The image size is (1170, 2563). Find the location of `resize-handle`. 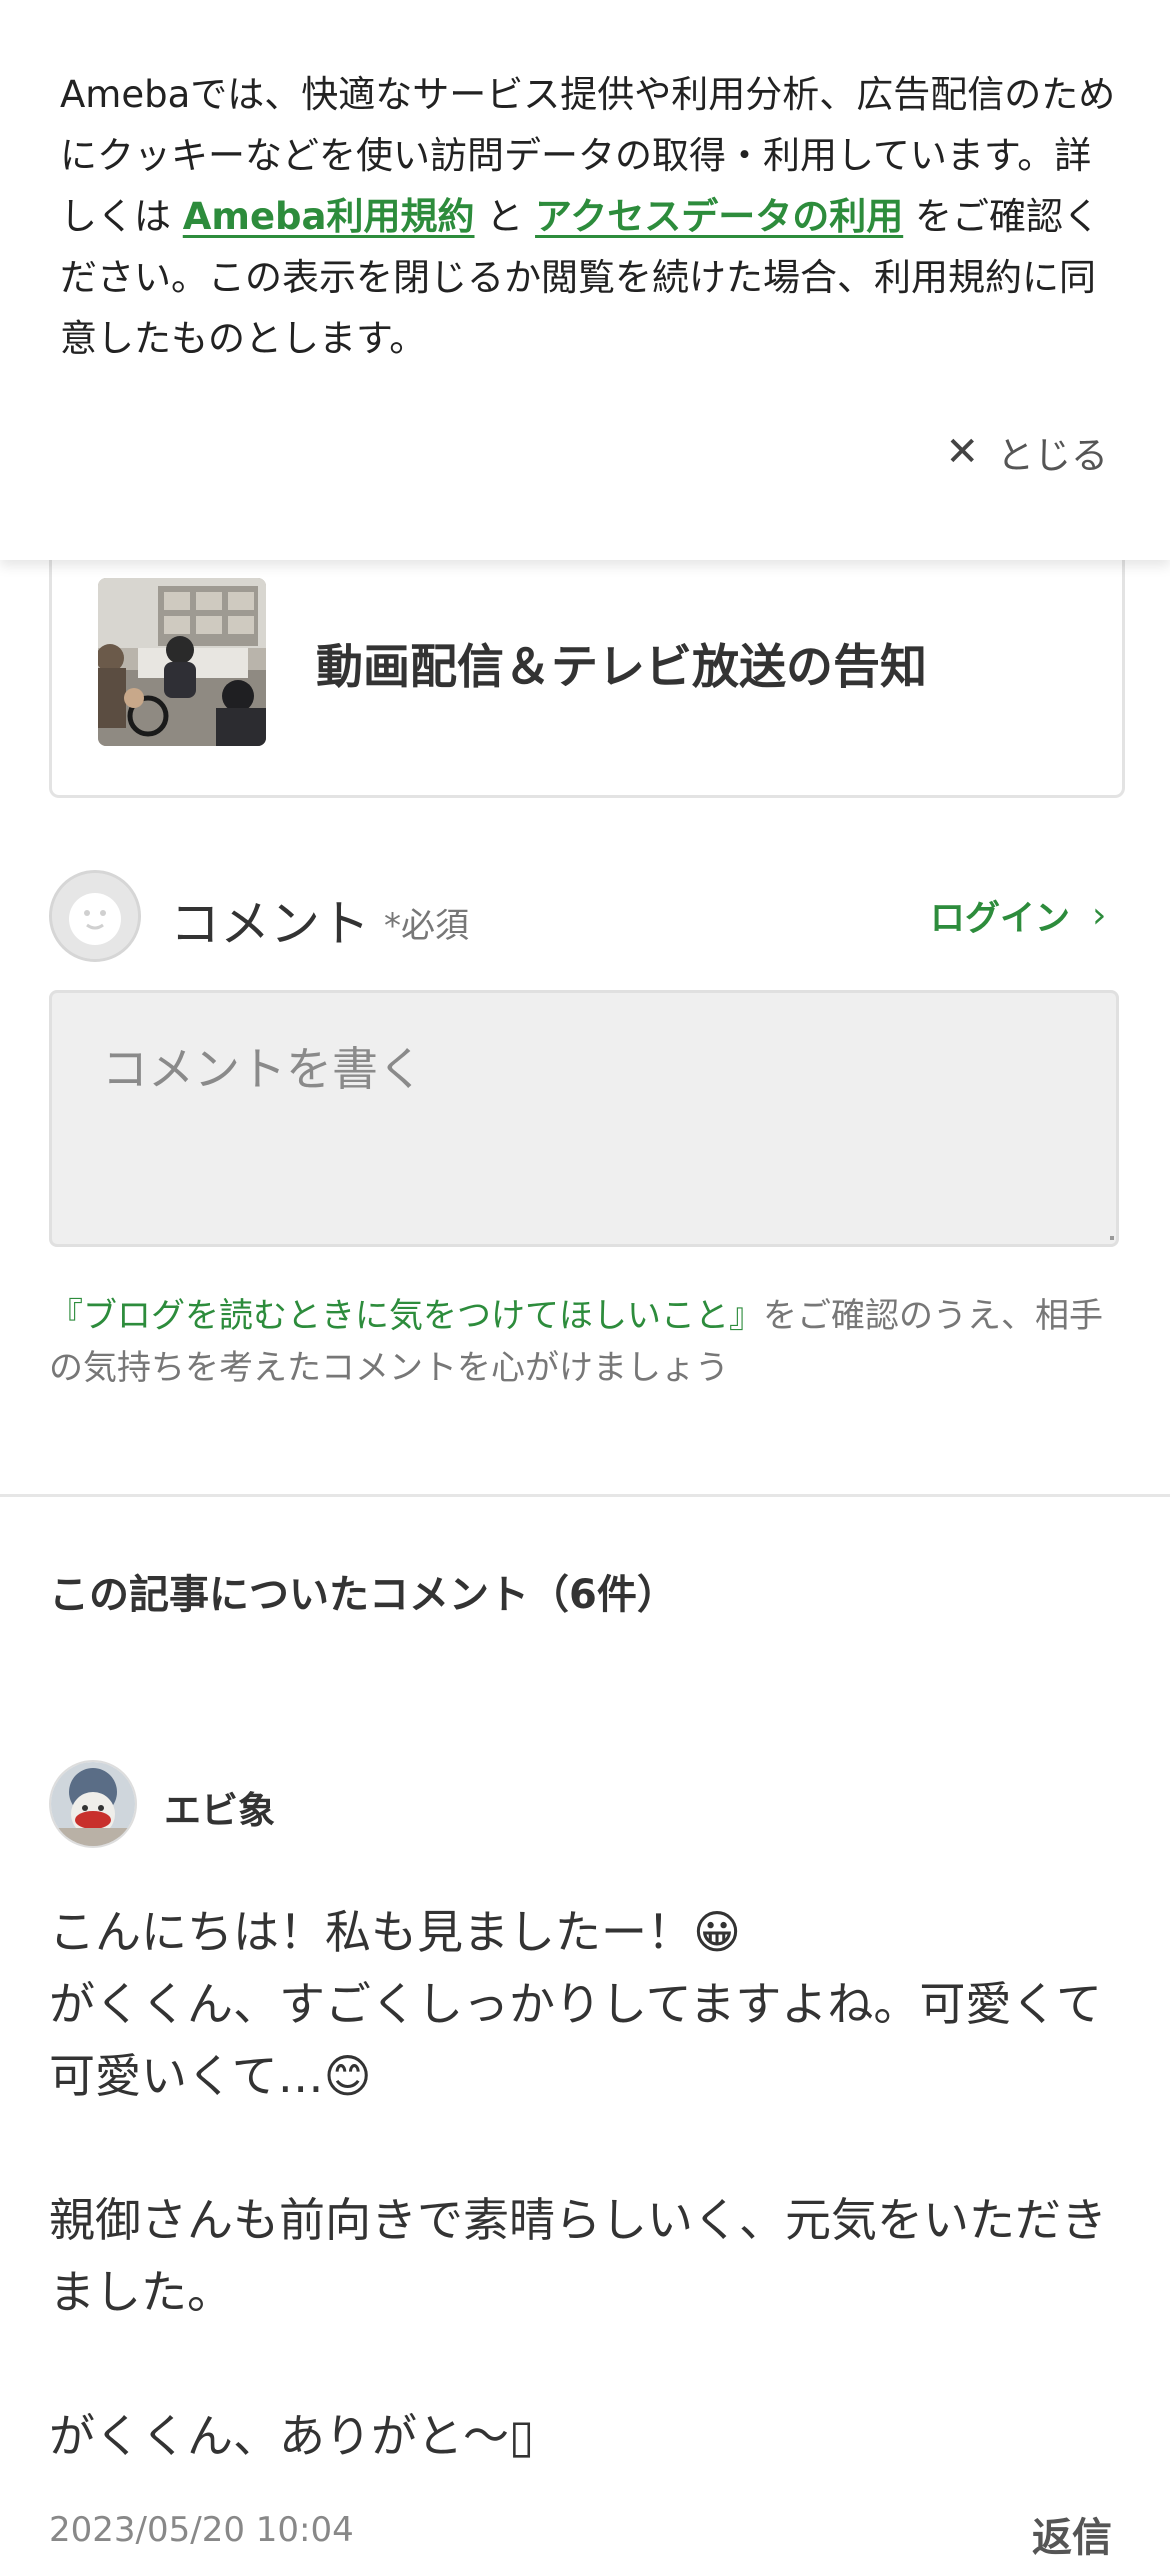

resize-handle is located at coordinates (1112, 1238).